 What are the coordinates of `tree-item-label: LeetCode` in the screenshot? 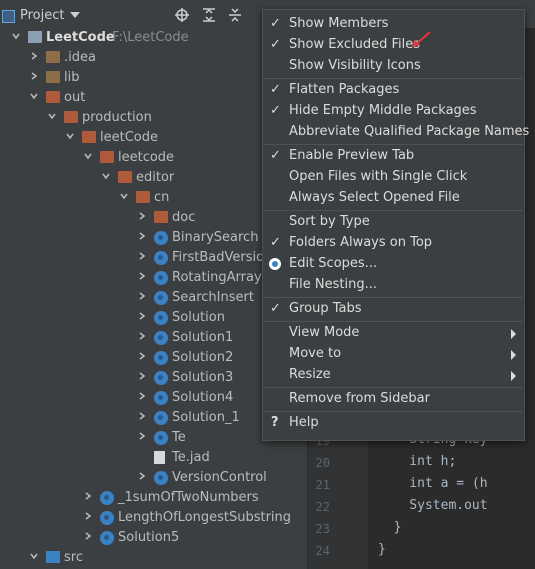 It's located at (80, 37).